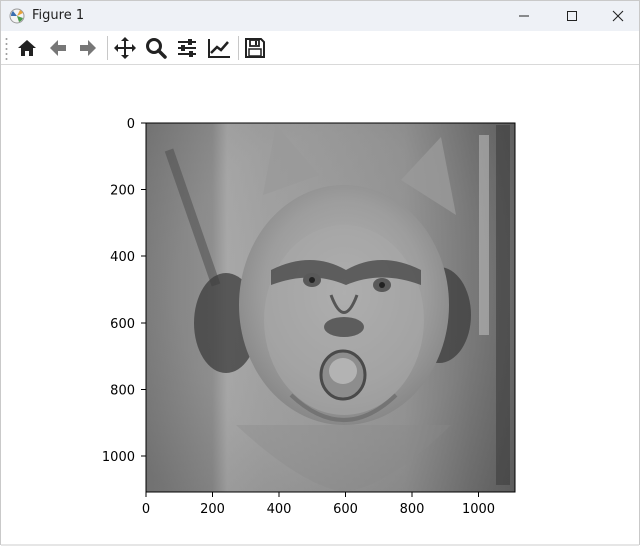 This screenshot has width=640, height=549. I want to click on x-tick-label: 400, so click(279, 509).